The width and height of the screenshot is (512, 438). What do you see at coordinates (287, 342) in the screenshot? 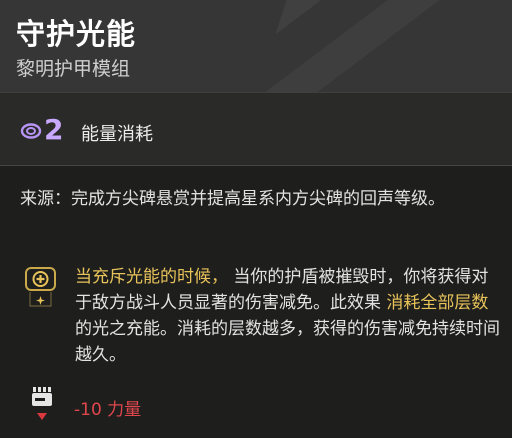
I see `perk-text-part2: 的光之充能。消耗的层数越多，获得的伤害减免持续时间越久。` at bounding box center [287, 342].